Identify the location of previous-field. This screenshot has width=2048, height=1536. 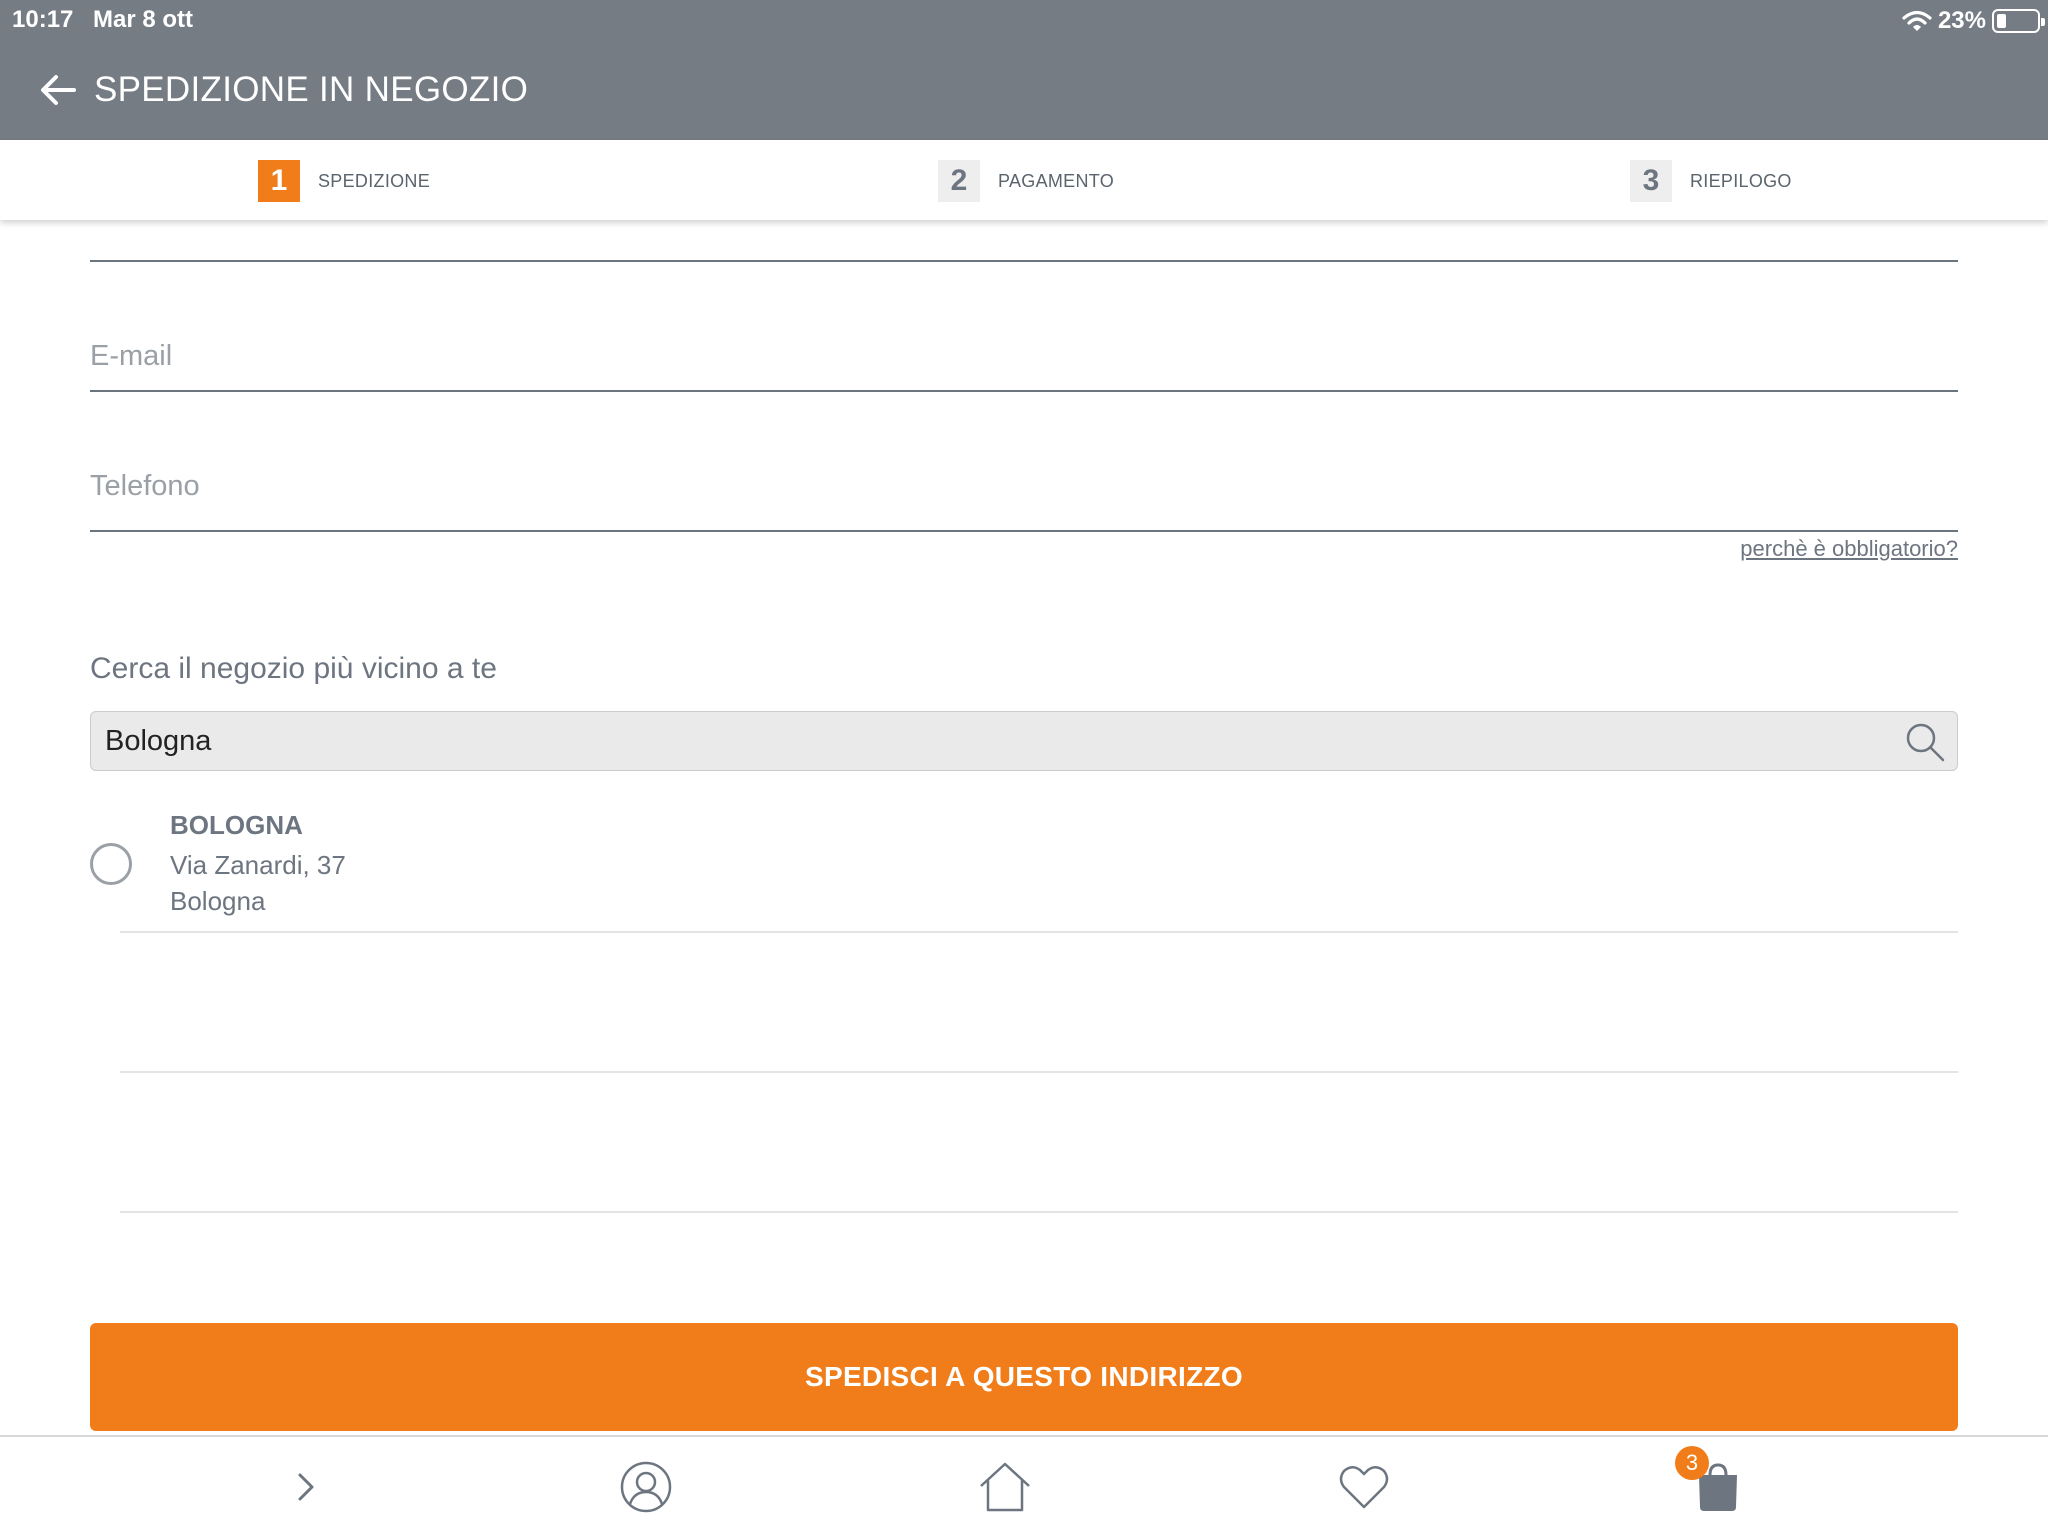
(1024, 241).